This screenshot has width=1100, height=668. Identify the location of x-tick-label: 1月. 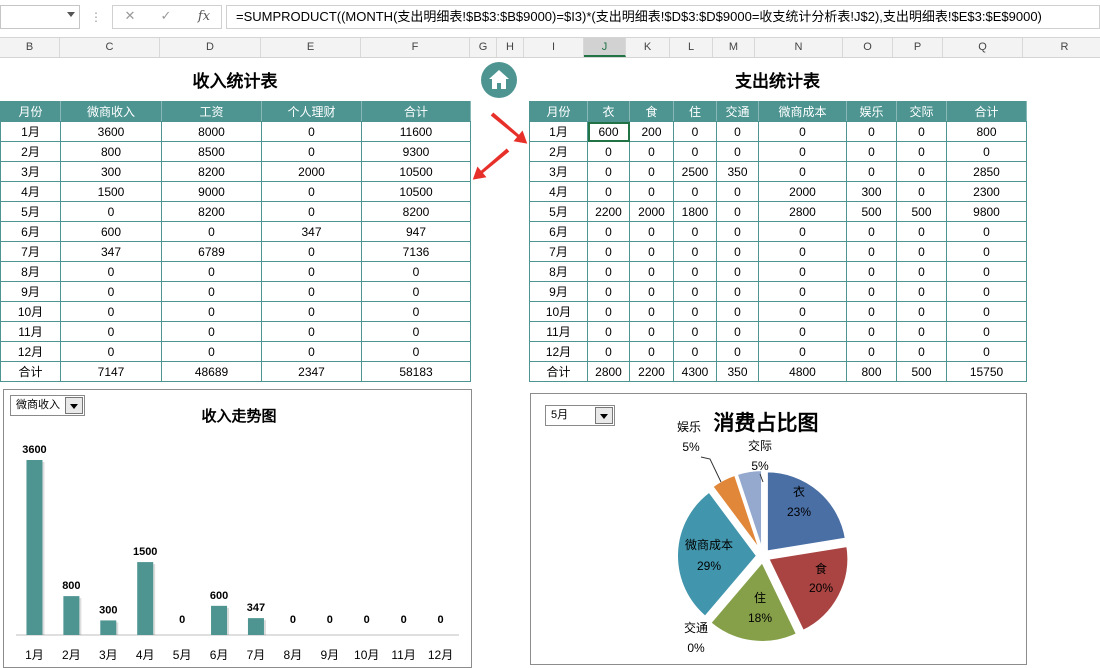
(34, 655).